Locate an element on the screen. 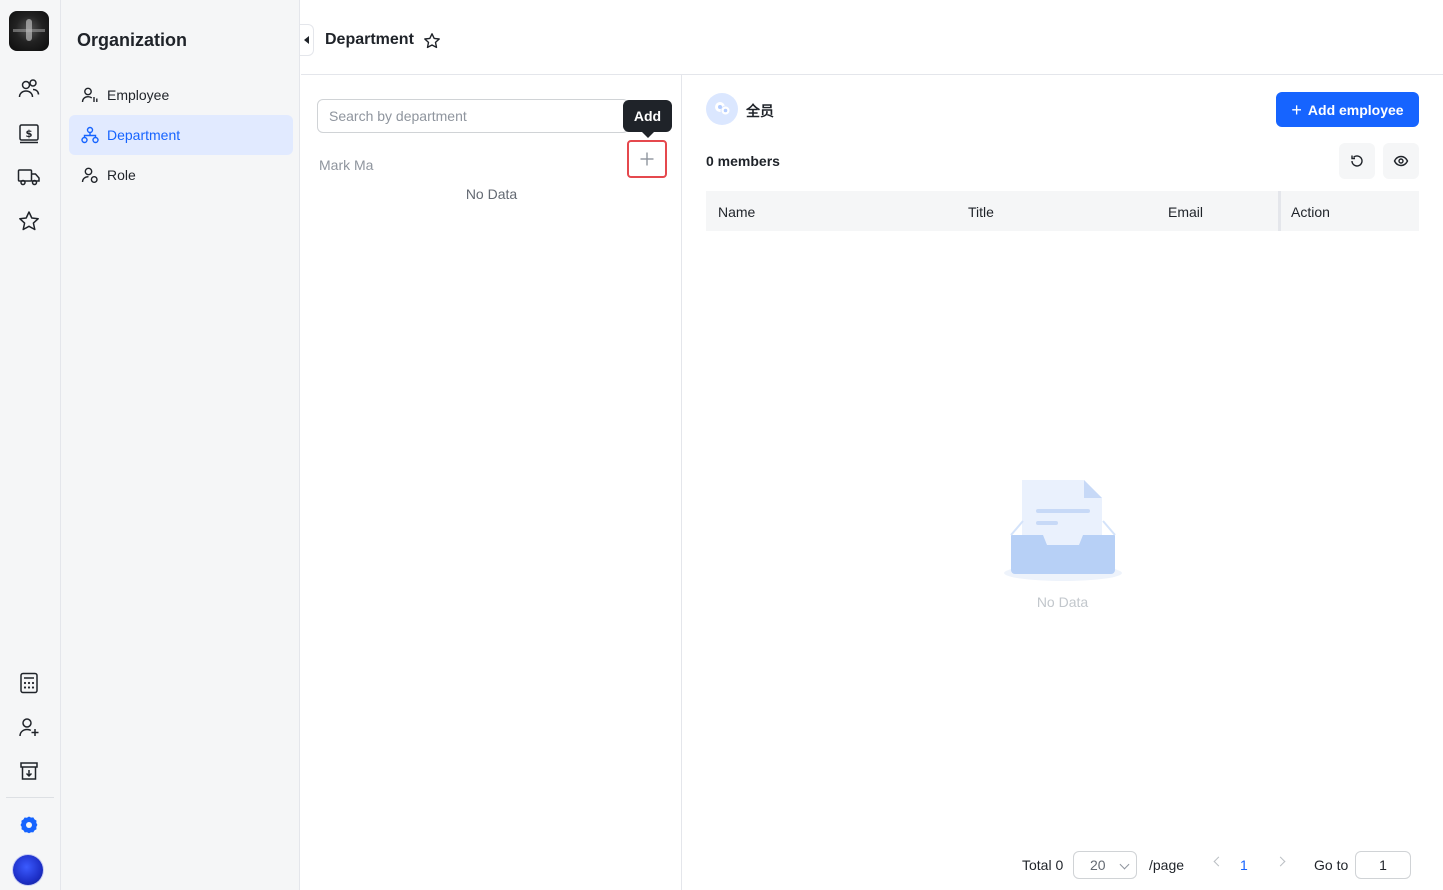  person-list-icon is located at coordinates (90, 95).